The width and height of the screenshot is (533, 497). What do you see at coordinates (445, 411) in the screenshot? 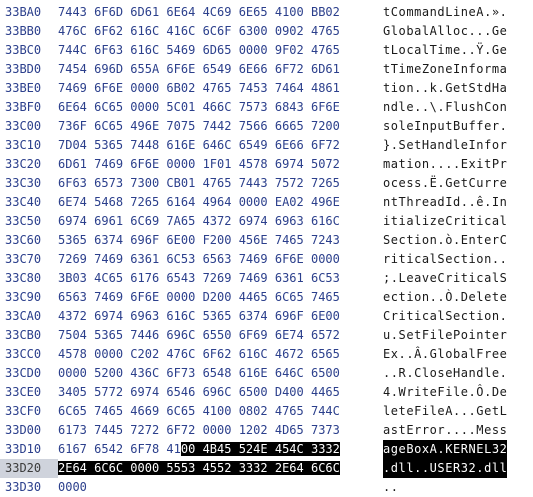
I see `ascii-row: leteFileA...GetL` at bounding box center [445, 411].